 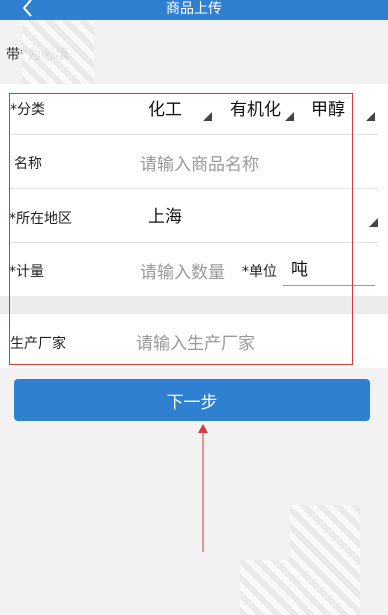 I want to click on annotation-arrow-icon, so click(x=203, y=488).